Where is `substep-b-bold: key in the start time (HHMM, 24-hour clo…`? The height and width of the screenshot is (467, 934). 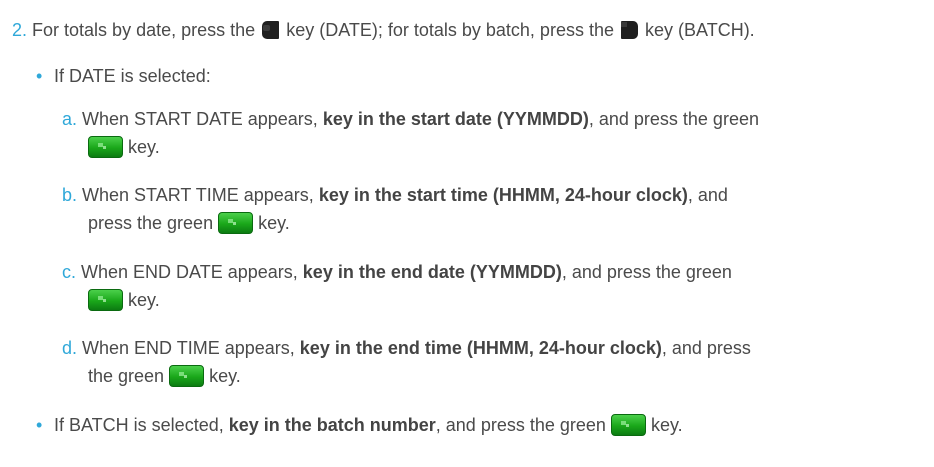
substep-b-bold: key in the start time (HHMM, 24-hour clo… is located at coordinates (503, 195).